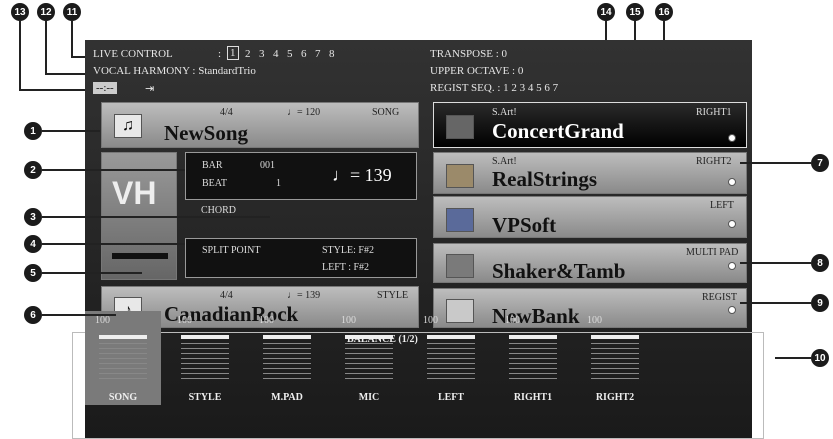  What do you see at coordinates (348, 250) in the screenshot?
I see `split-style: STYLE: F#2` at bounding box center [348, 250].